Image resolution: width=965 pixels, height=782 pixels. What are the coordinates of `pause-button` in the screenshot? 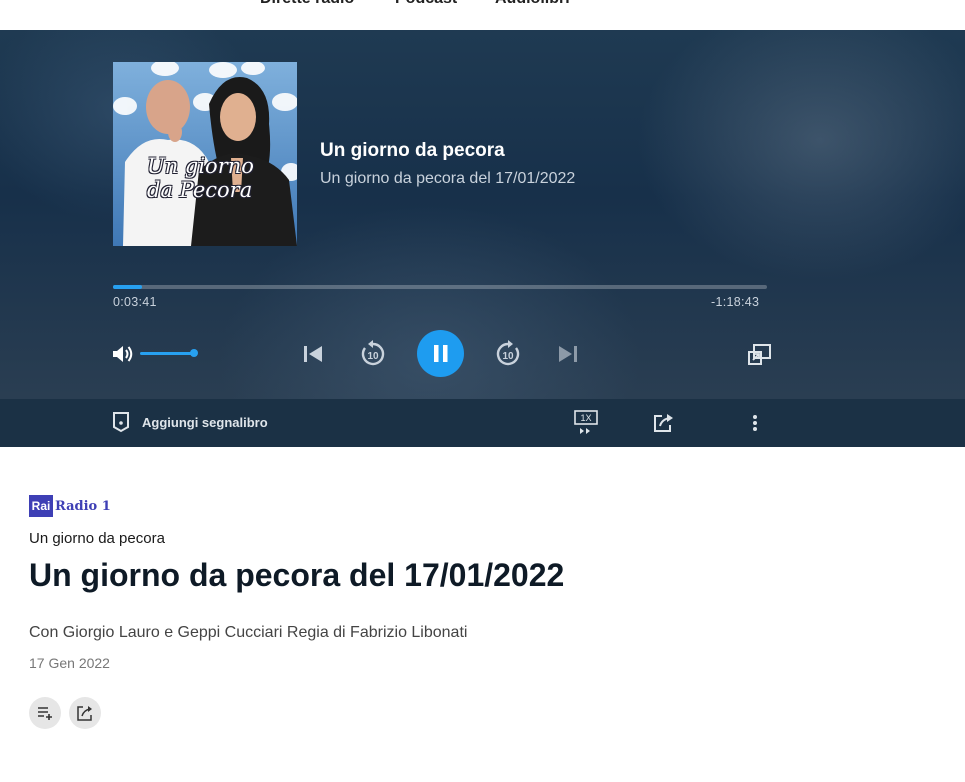 It's located at (440, 353).